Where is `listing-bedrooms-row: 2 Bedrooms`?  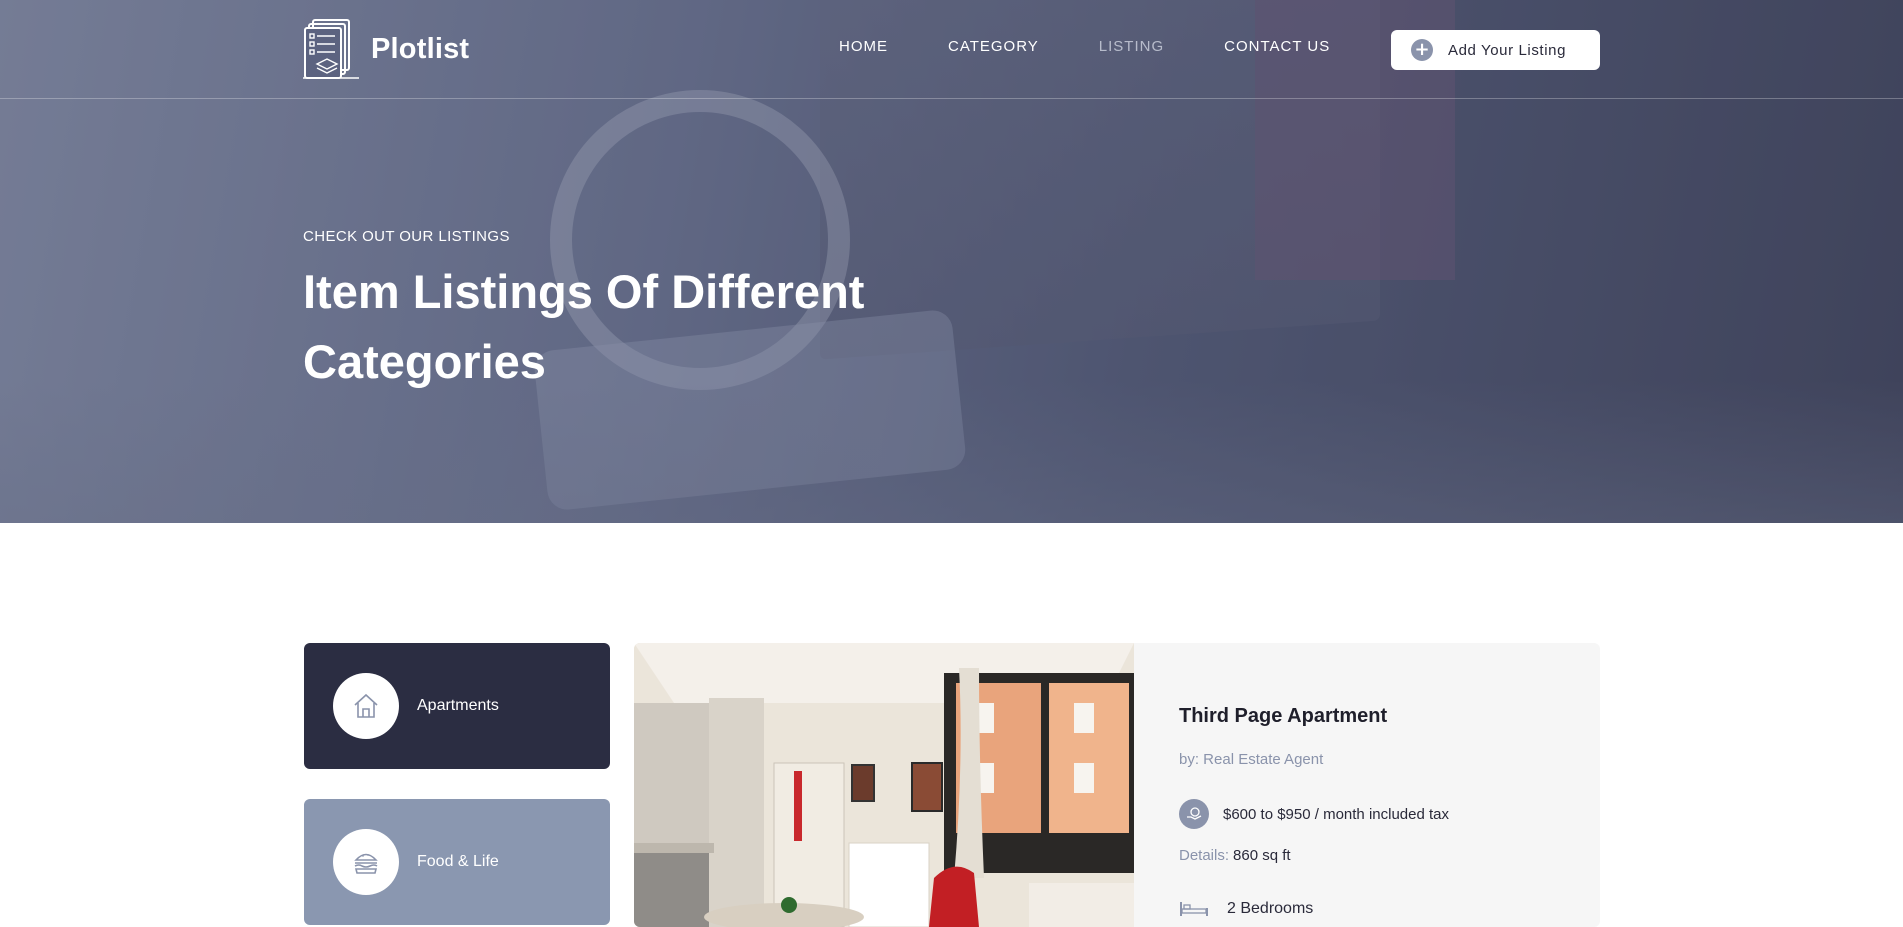
listing-bedrooms-row: 2 Bedrooms is located at coordinates (1246, 909).